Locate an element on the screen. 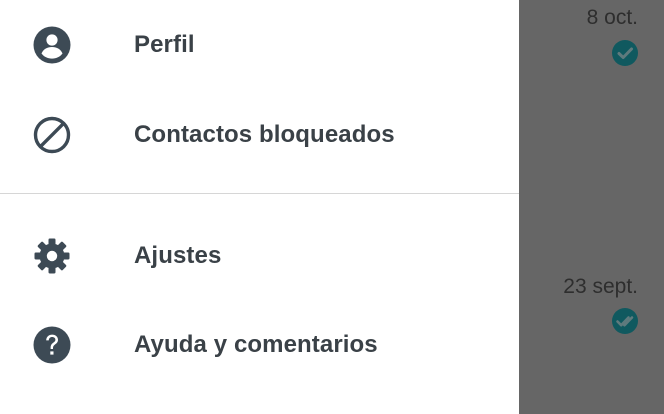 The height and width of the screenshot is (414, 664). menu-item-label: Contactos bloqueados is located at coordinates (264, 134).